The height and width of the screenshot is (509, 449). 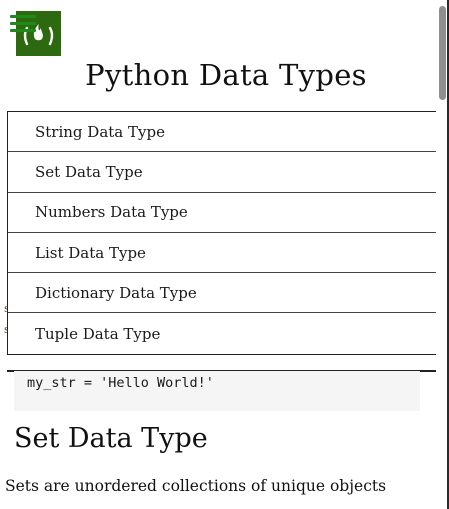 What do you see at coordinates (223, 333) in the screenshot?
I see `nav-item-tuple-data-type: Tuple Data Type` at bounding box center [223, 333].